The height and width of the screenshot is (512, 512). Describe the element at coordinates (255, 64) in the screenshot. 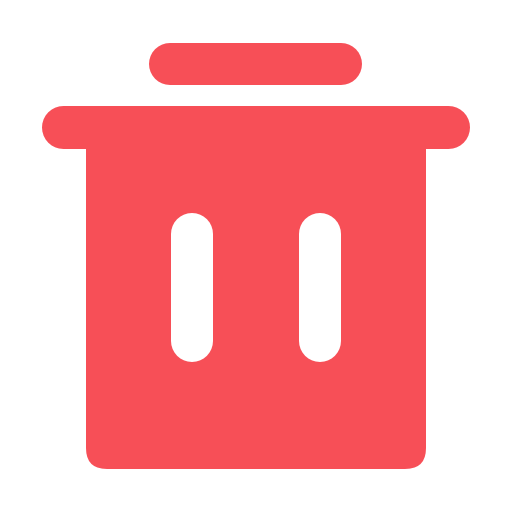

I see `trash-lid-handle` at that location.